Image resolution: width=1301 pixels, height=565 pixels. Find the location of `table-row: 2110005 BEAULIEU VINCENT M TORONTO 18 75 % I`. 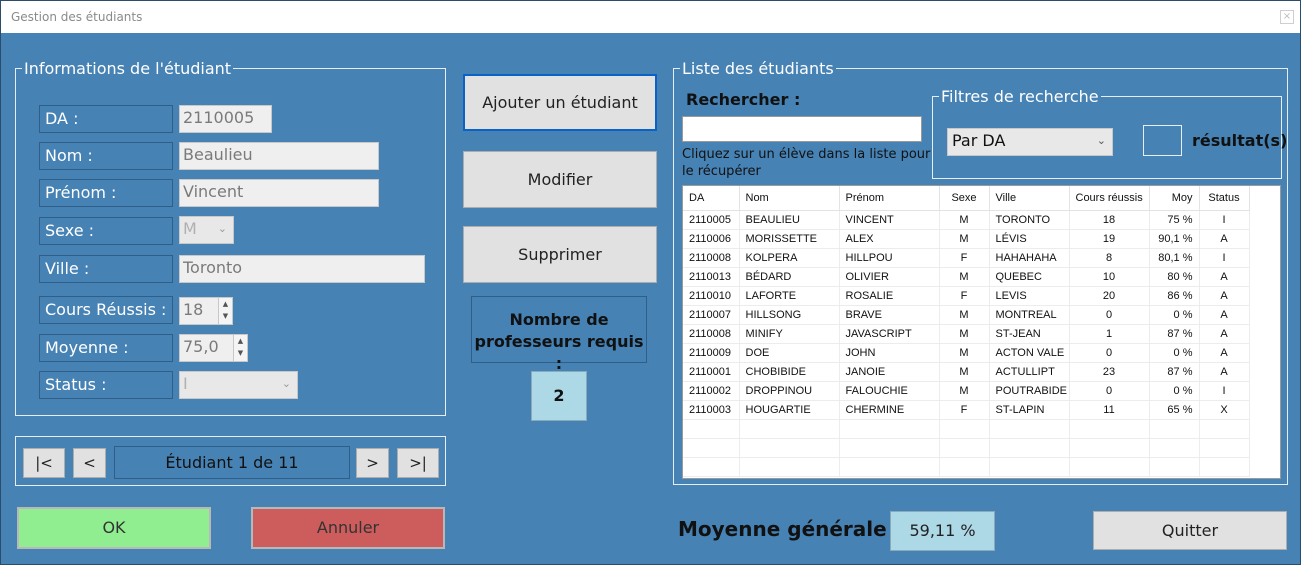

table-row: 2110005 BEAULIEU VINCENT M TORONTO 18 75 % I is located at coordinates (966, 220).